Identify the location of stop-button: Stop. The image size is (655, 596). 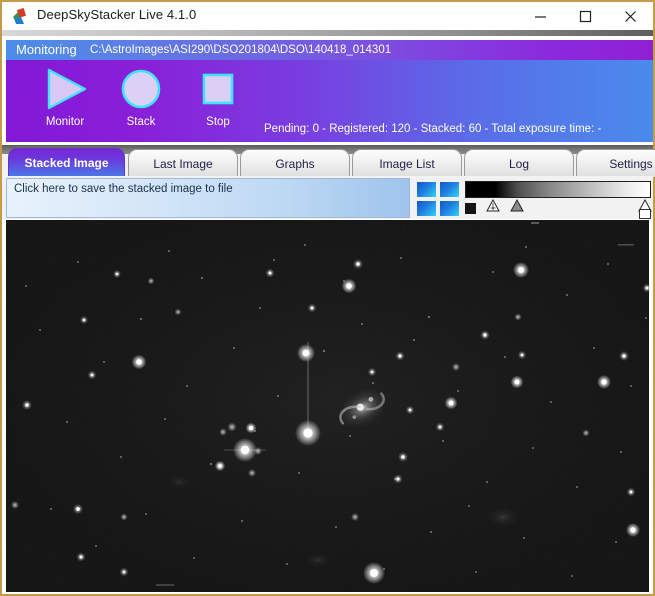
(218, 102).